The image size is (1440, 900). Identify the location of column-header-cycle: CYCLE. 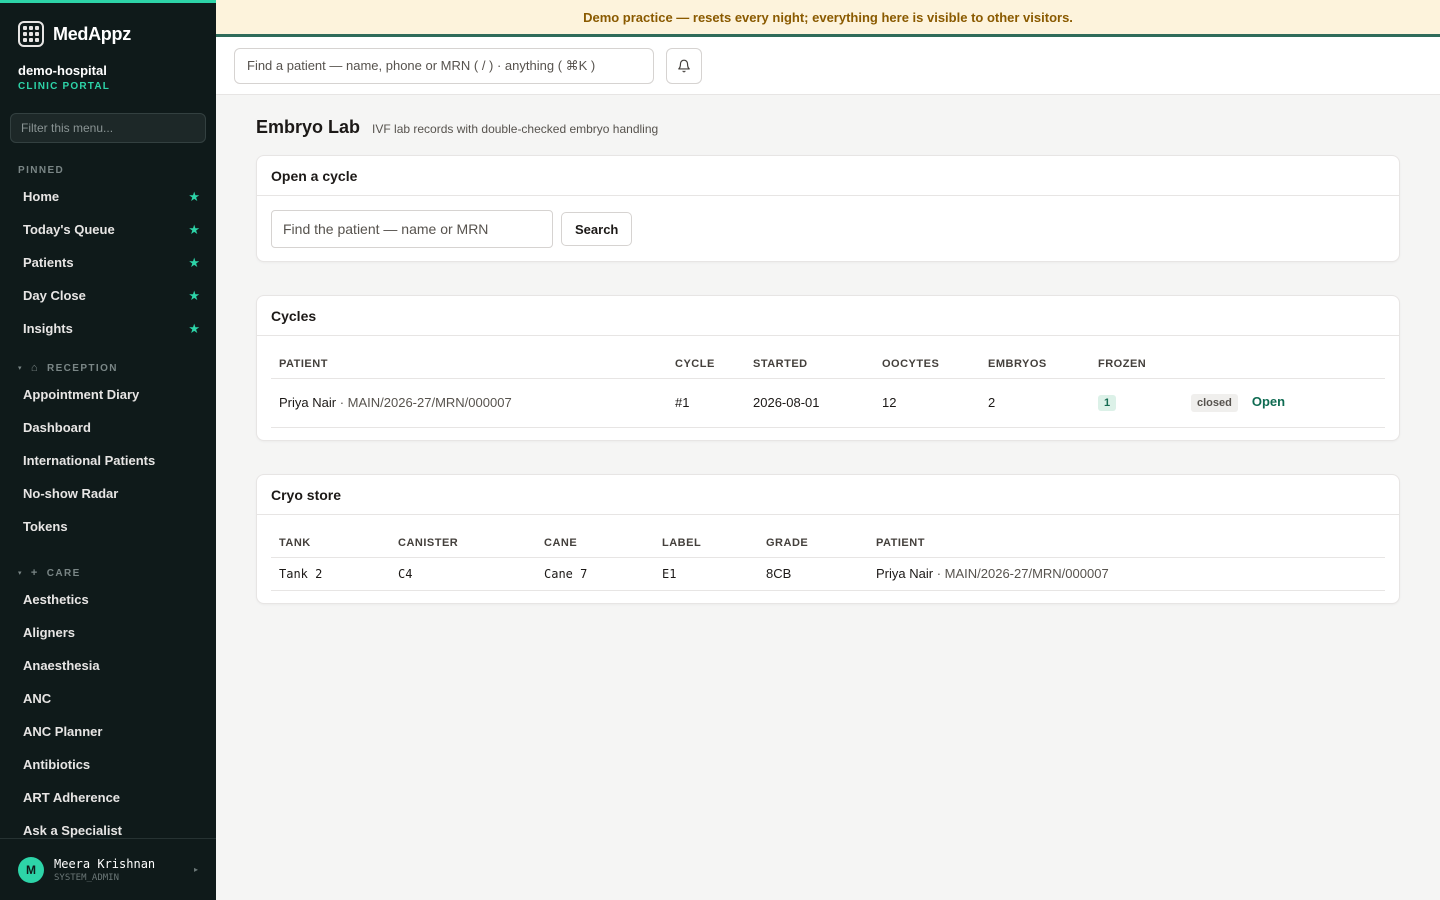
(706, 364).